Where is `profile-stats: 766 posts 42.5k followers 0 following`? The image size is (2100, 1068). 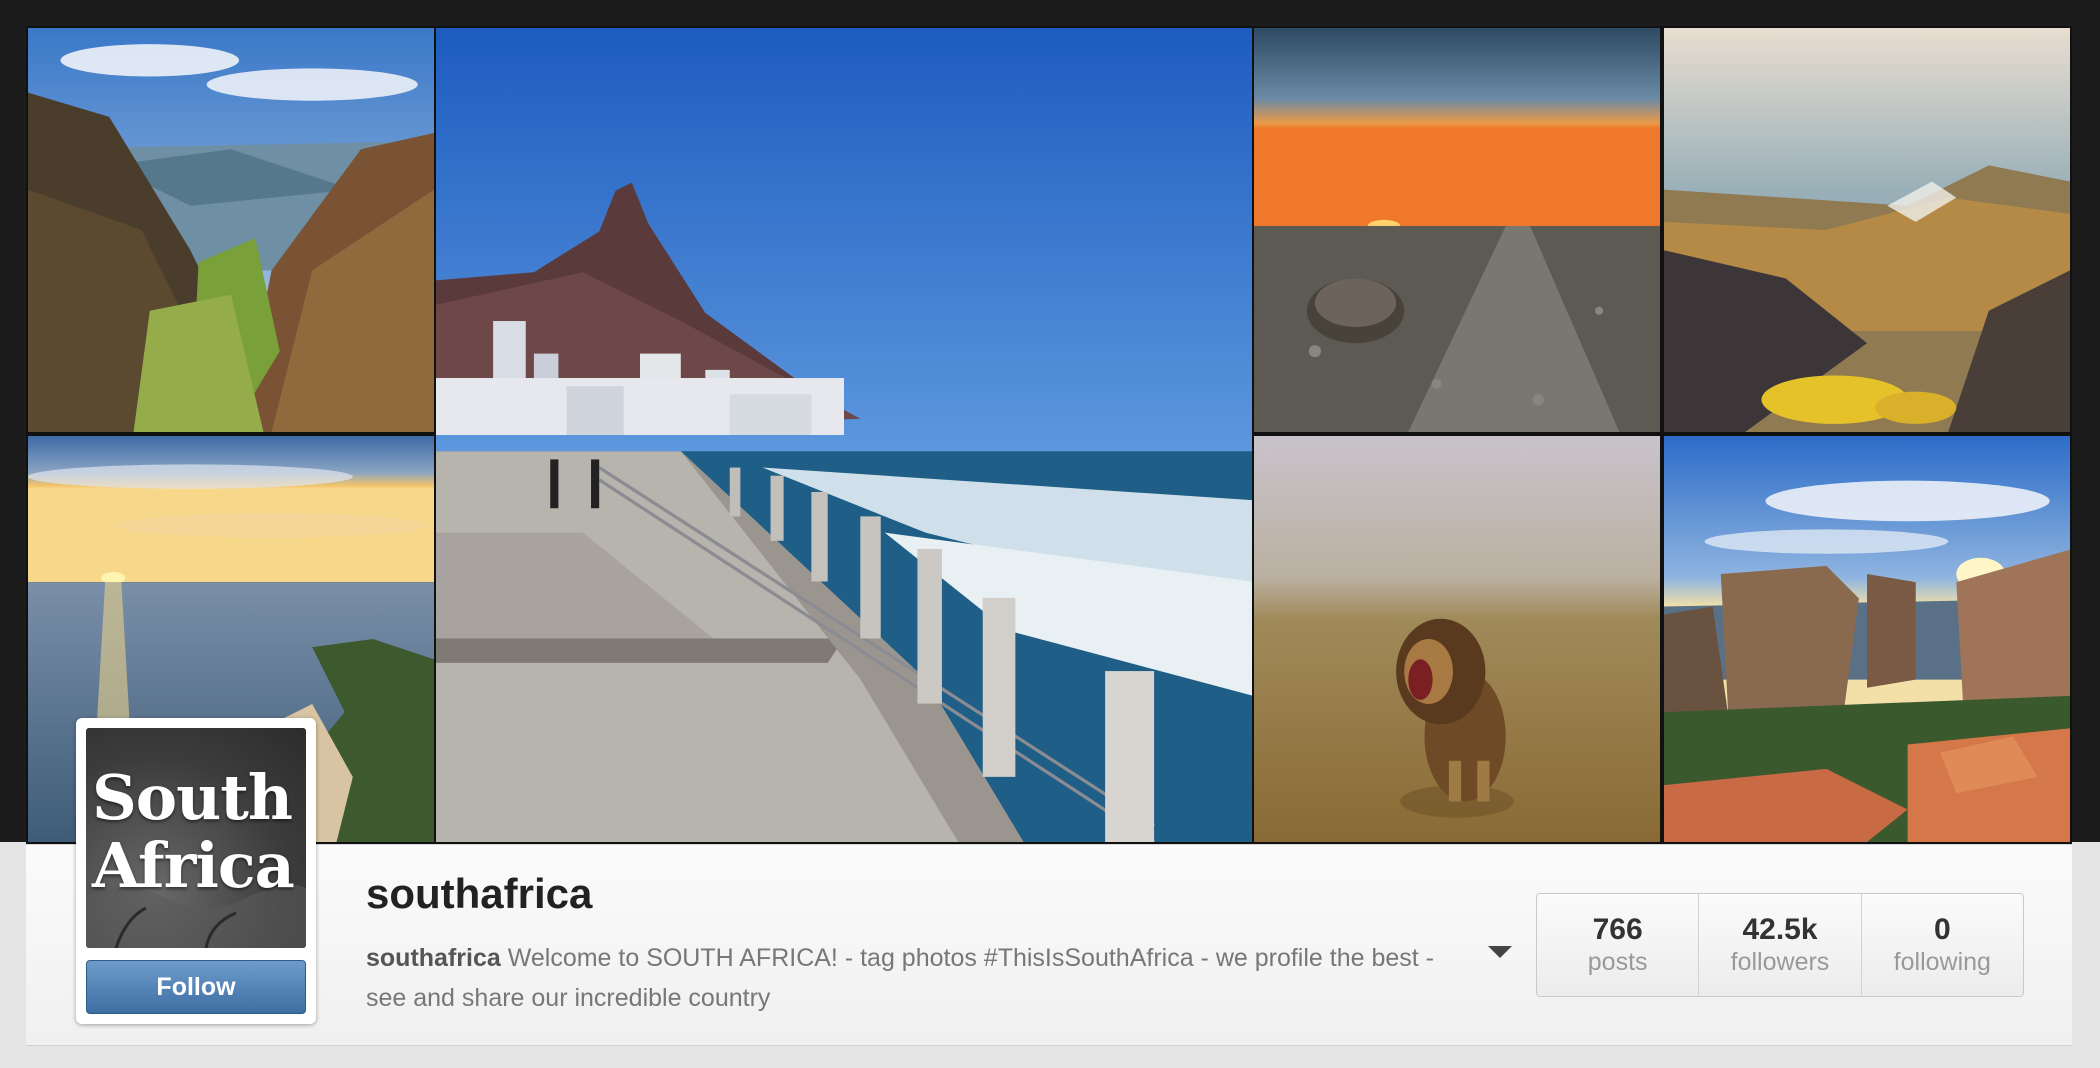
profile-stats: 766 posts 42.5k followers 0 following is located at coordinates (1780, 945).